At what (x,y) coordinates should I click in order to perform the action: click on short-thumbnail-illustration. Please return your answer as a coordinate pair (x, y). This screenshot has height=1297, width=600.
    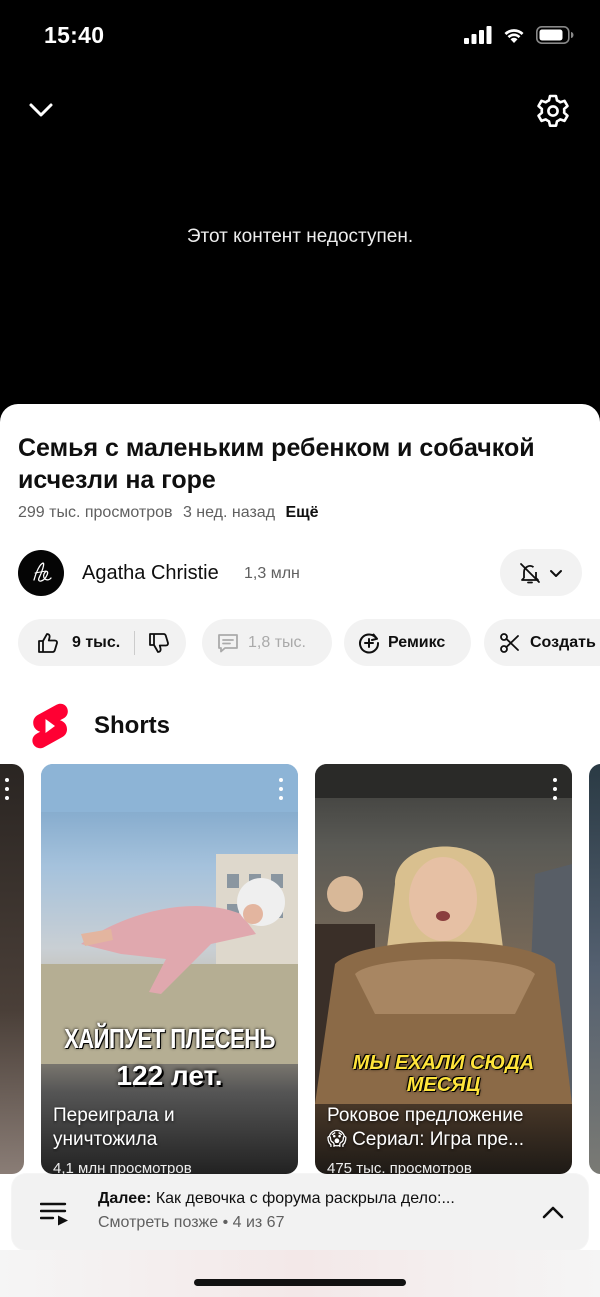
    Looking at the image, I should click on (169, 914).